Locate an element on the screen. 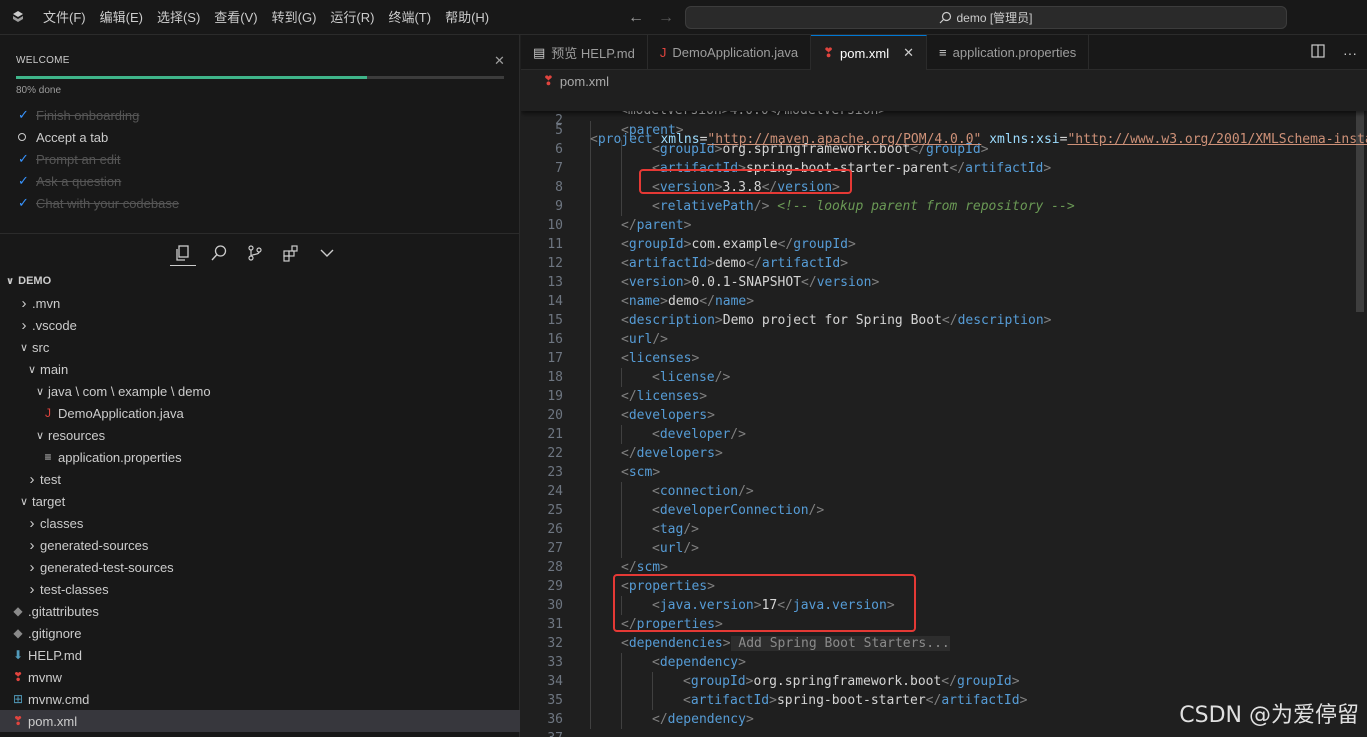 The height and width of the screenshot is (737, 1367). tree-folder: ∨ resources is located at coordinates (260, 435).